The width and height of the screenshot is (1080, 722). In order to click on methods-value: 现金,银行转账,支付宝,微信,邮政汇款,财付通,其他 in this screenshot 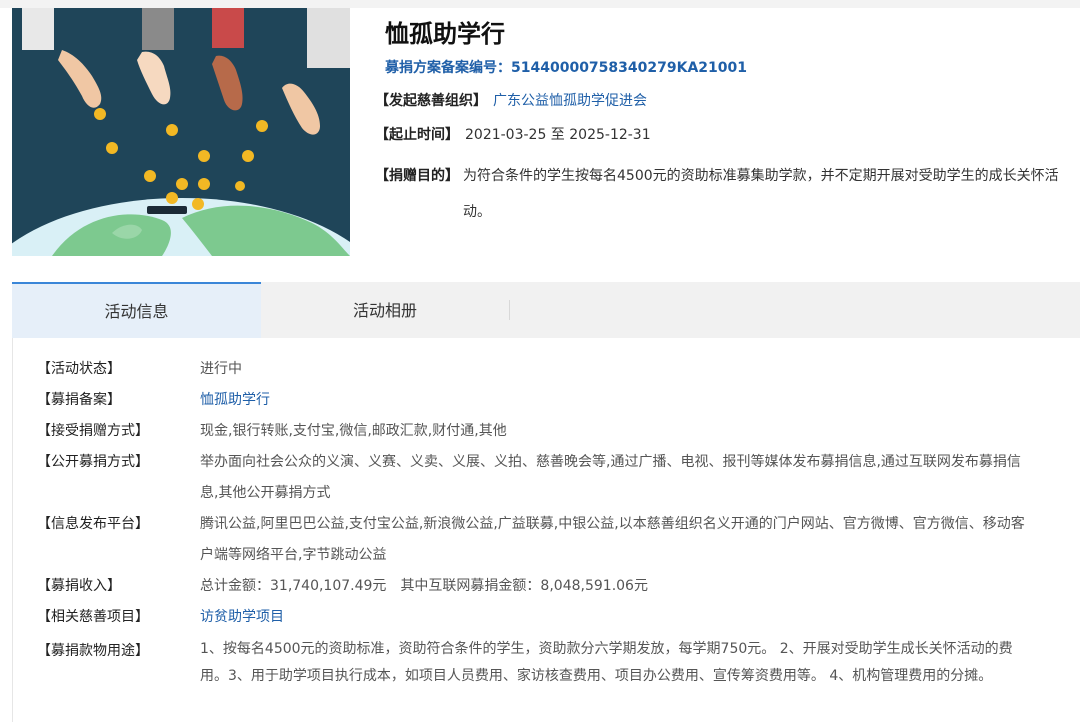, I will do `click(353, 431)`.